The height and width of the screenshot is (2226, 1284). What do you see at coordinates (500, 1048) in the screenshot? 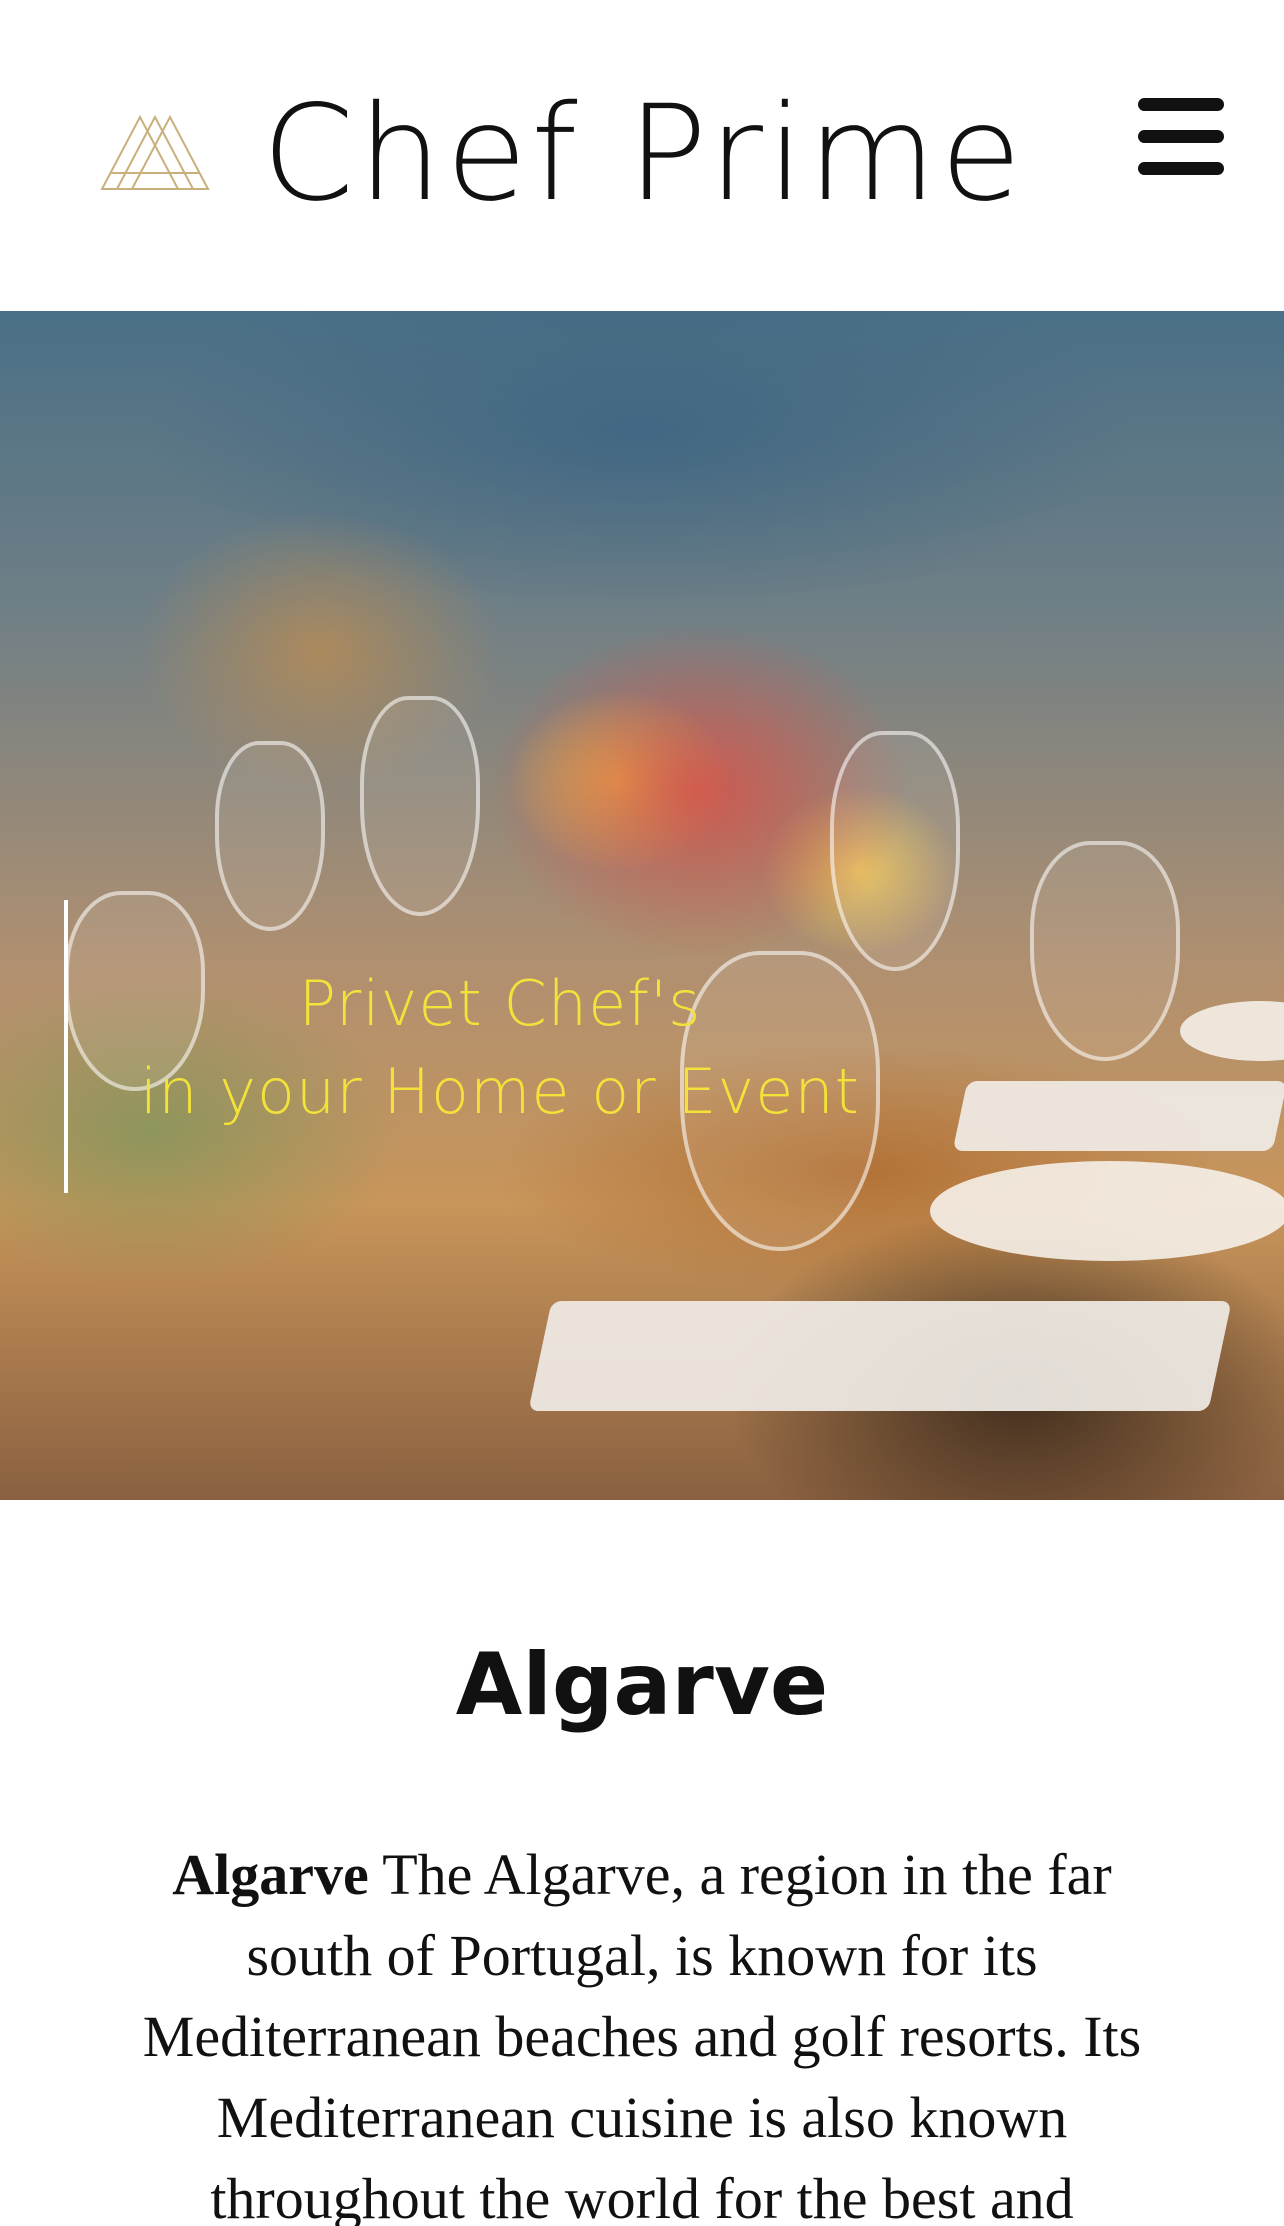
I see `hero-tagline: Privet Chef's in your Home or Event` at bounding box center [500, 1048].